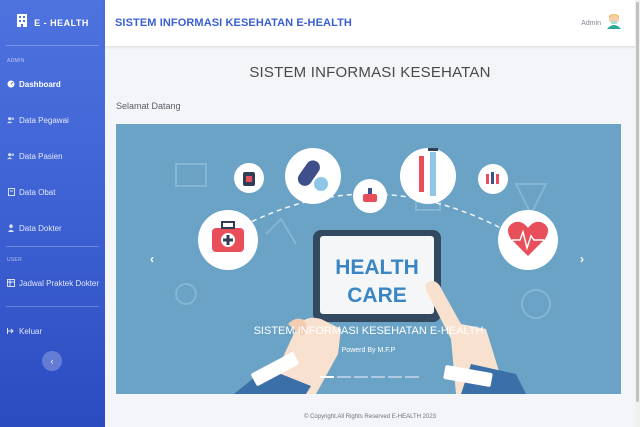 The width and height of the screenshot is (640, 427). What do you see at coordinates (377, 267) in the screenshot?
I see `svg-text: HEALTH` at bounding box center [377, 267].